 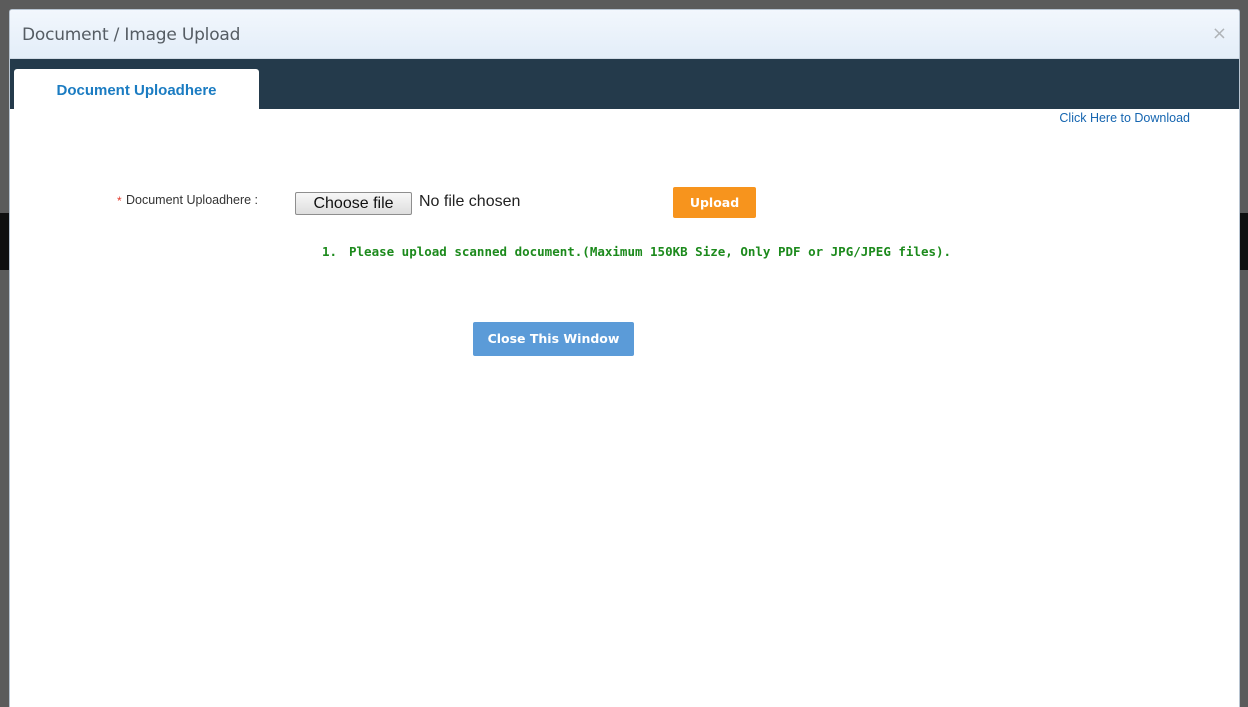 I want to click on close-window-button: Close This Window, so click(x=553, y=339).